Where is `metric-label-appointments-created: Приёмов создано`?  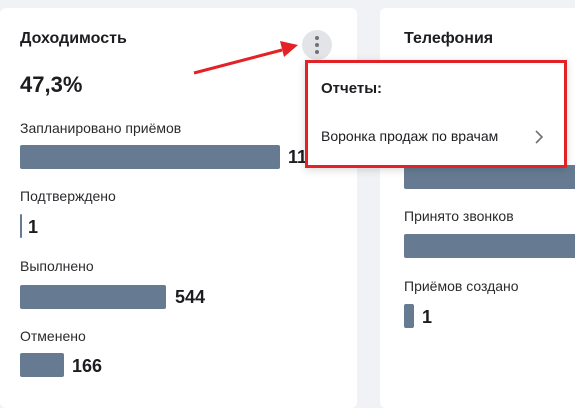 metric-label-appointments-created: Приёмов создано is located at coordinates (461, 286).